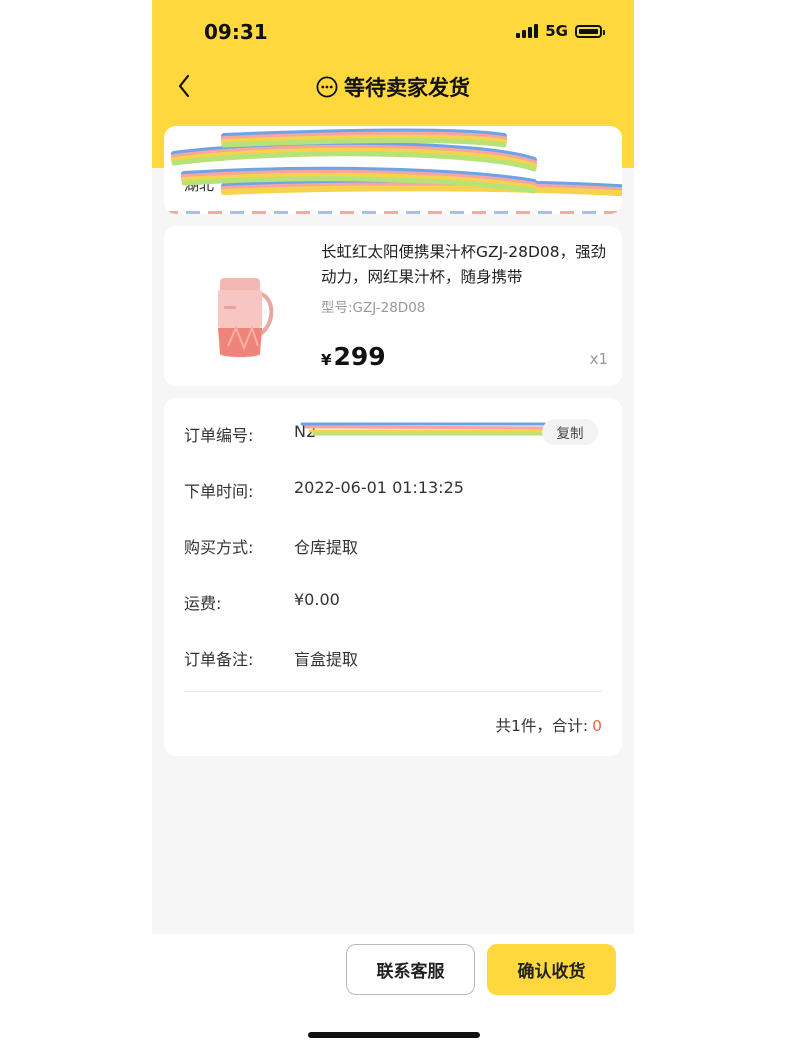 This screenshot has height=1048, width=786. What do you see at coordinates (598, 359) in the screenshot?
I see `product-quantity: x1` at bounding box center [598, 359].